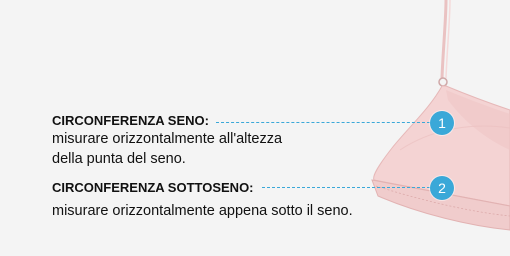 Image resolution: width=510 pixels, height=256 pixels. Describe the element at coordinates (167, 139) in the screenshot. I see `measurement-1-description-line-1: misurare orizzontalmente all'altezza` at that location.